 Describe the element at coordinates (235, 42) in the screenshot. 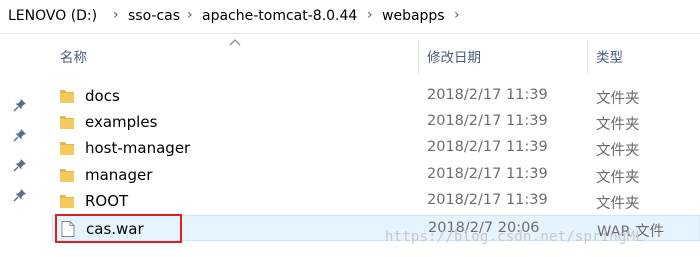

I see `sort-ascending-icon` at that location.